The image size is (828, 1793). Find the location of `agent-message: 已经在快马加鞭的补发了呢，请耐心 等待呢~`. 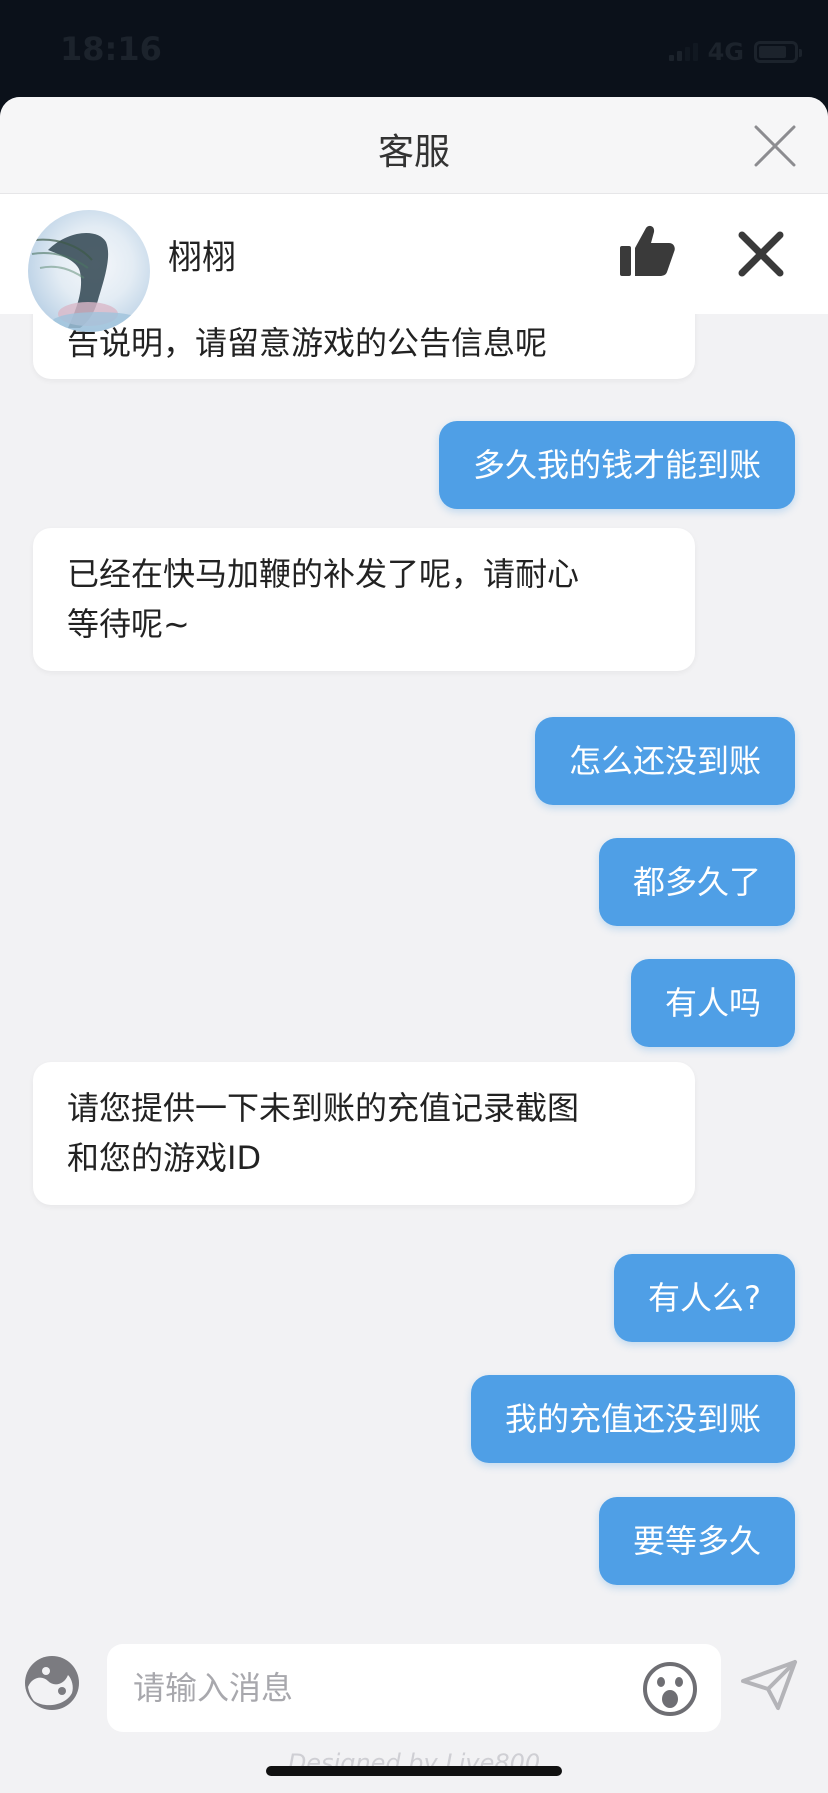

agent-message: 已经在快马加鞭的补发了呢，请耐心 等待呢~ is located at coordinates (364, 599).